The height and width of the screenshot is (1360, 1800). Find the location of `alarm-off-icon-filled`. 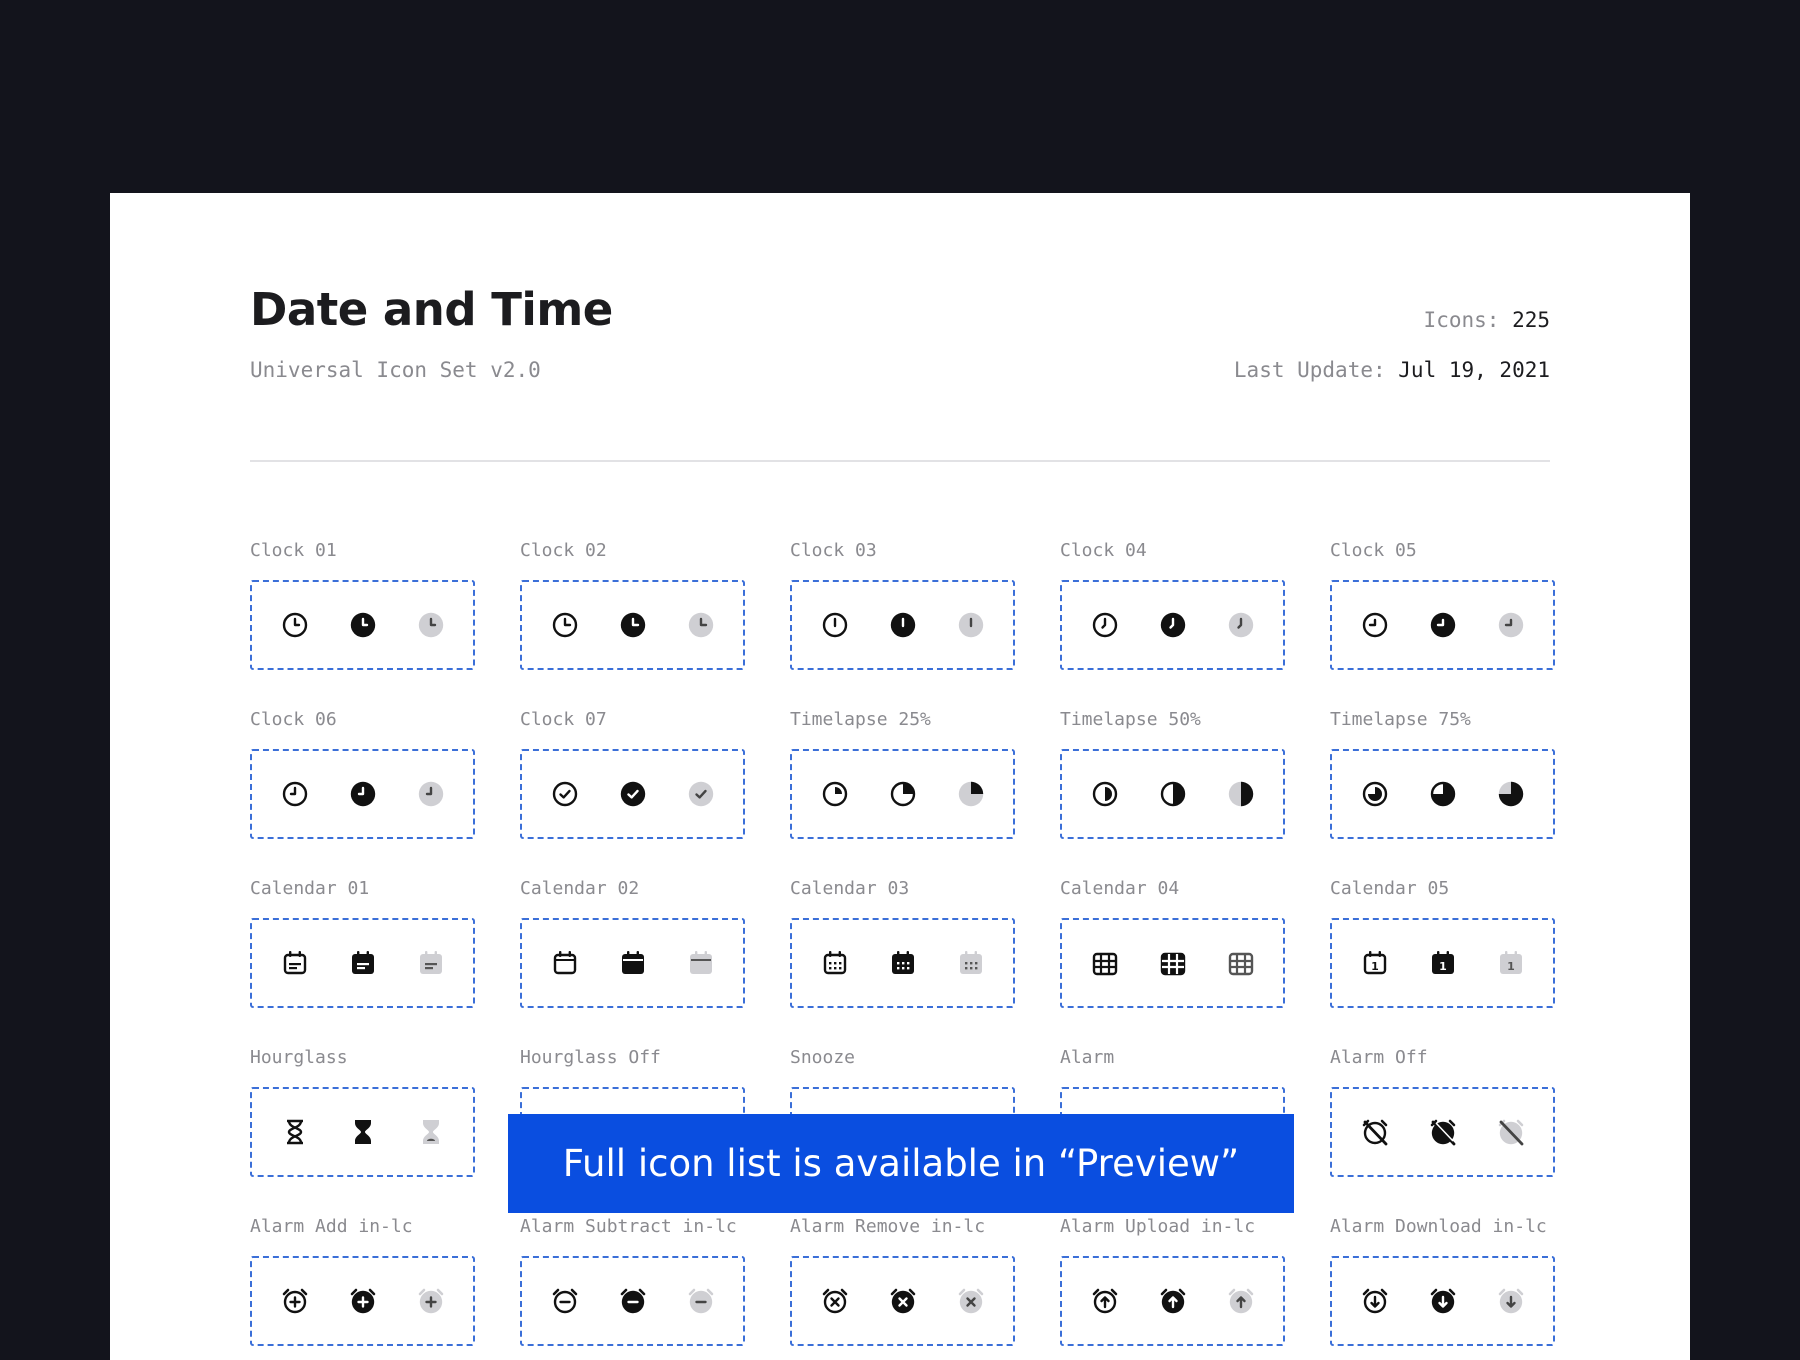

alarm-off-icon-filled is located at coordinates (1443, 1132).